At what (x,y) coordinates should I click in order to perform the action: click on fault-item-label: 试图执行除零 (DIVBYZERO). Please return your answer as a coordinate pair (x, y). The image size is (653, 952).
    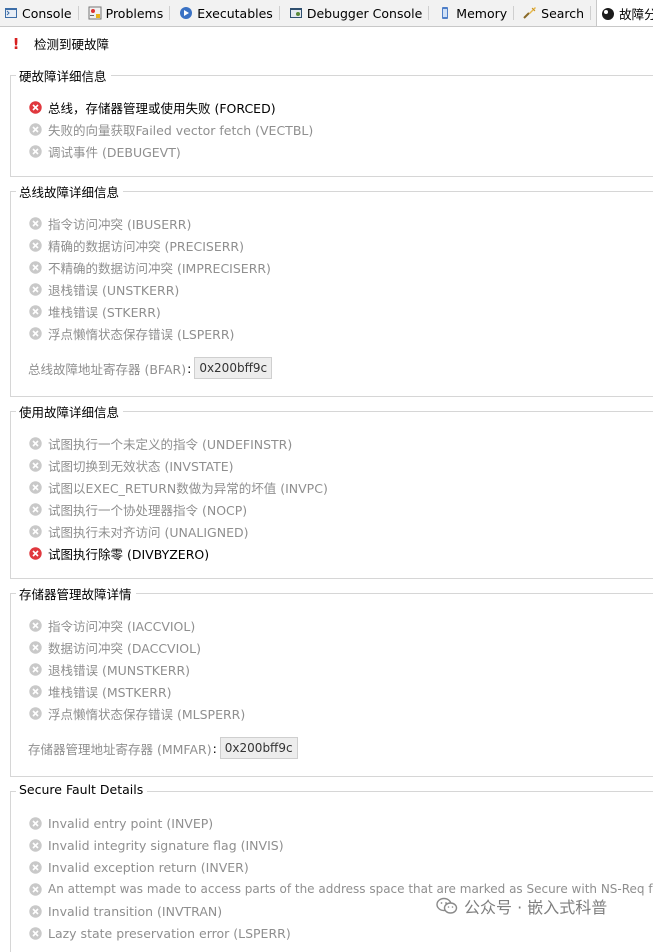
    Looking at the image, I should click on (129, 554).